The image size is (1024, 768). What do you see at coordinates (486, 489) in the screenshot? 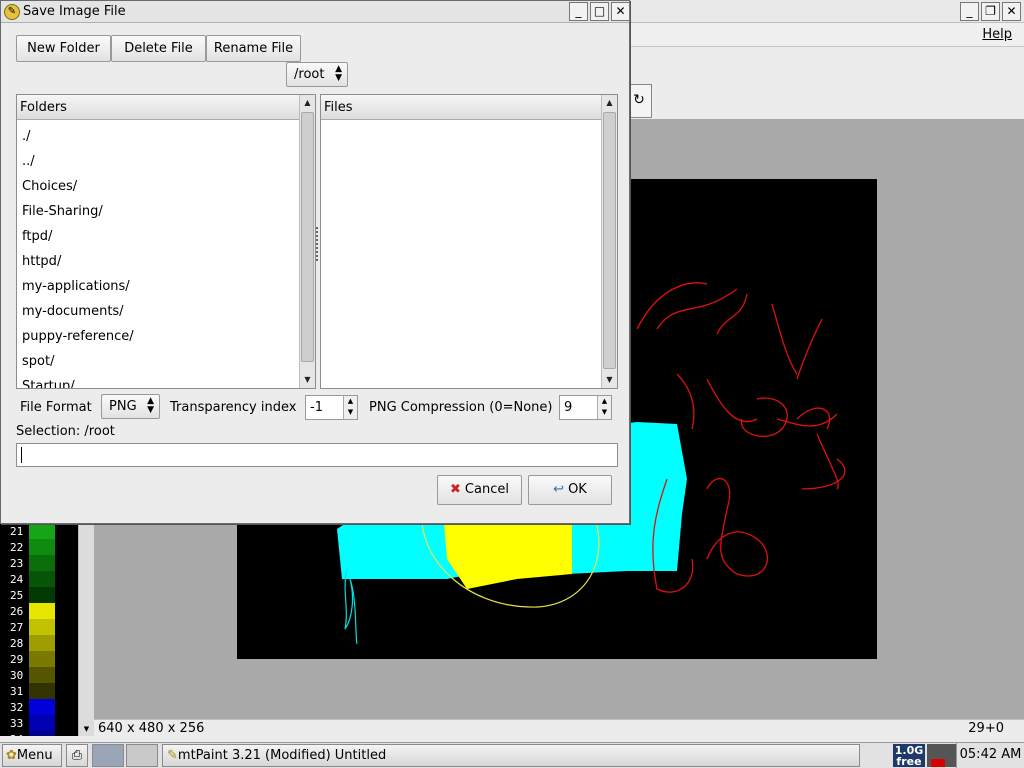
I see `cancel-label: Cancel` at bounding box center [486, 489].